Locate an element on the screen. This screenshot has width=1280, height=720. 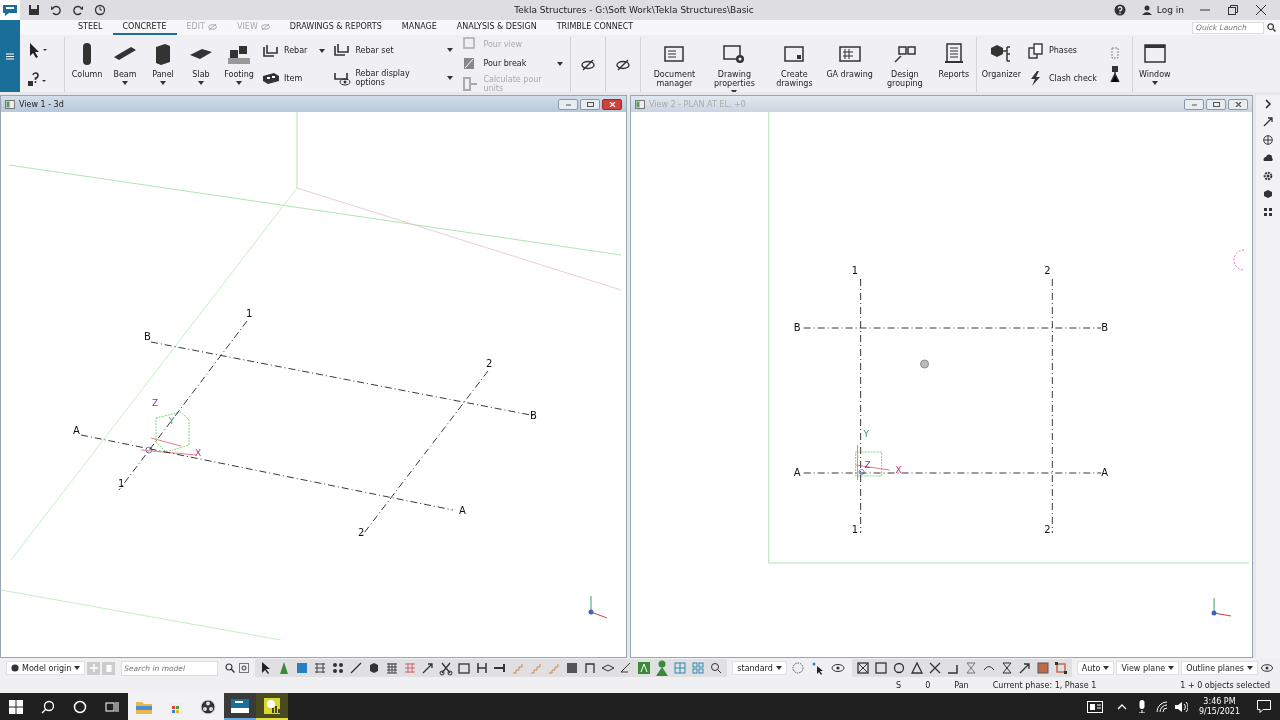
ribbon-button: Window is located at coordinates (1154, 64).